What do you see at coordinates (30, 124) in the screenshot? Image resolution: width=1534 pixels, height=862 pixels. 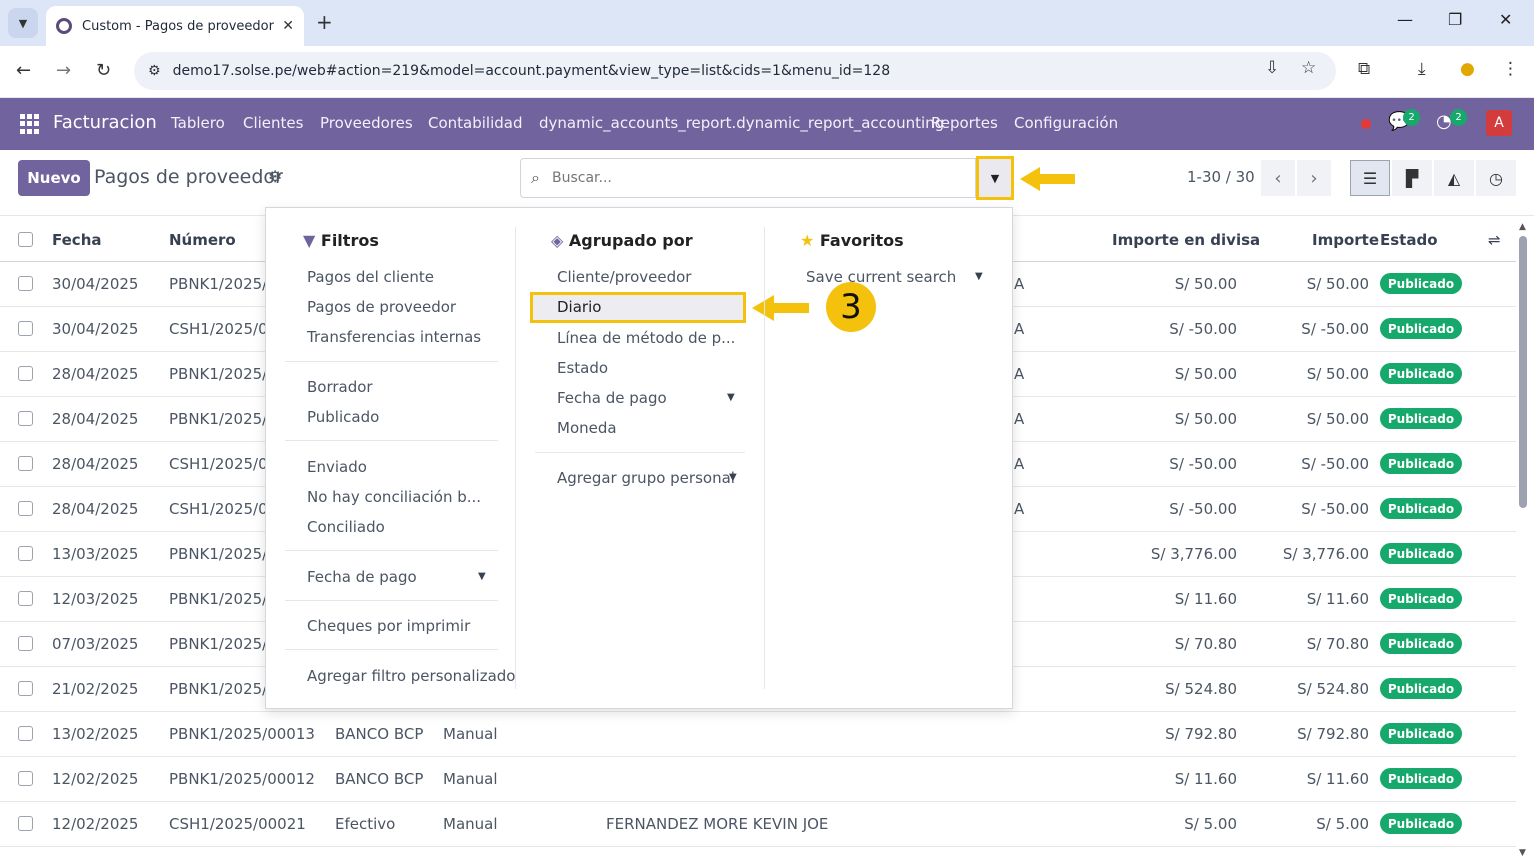 I see `apps-menu-icon` at bounding box center [30, 124].